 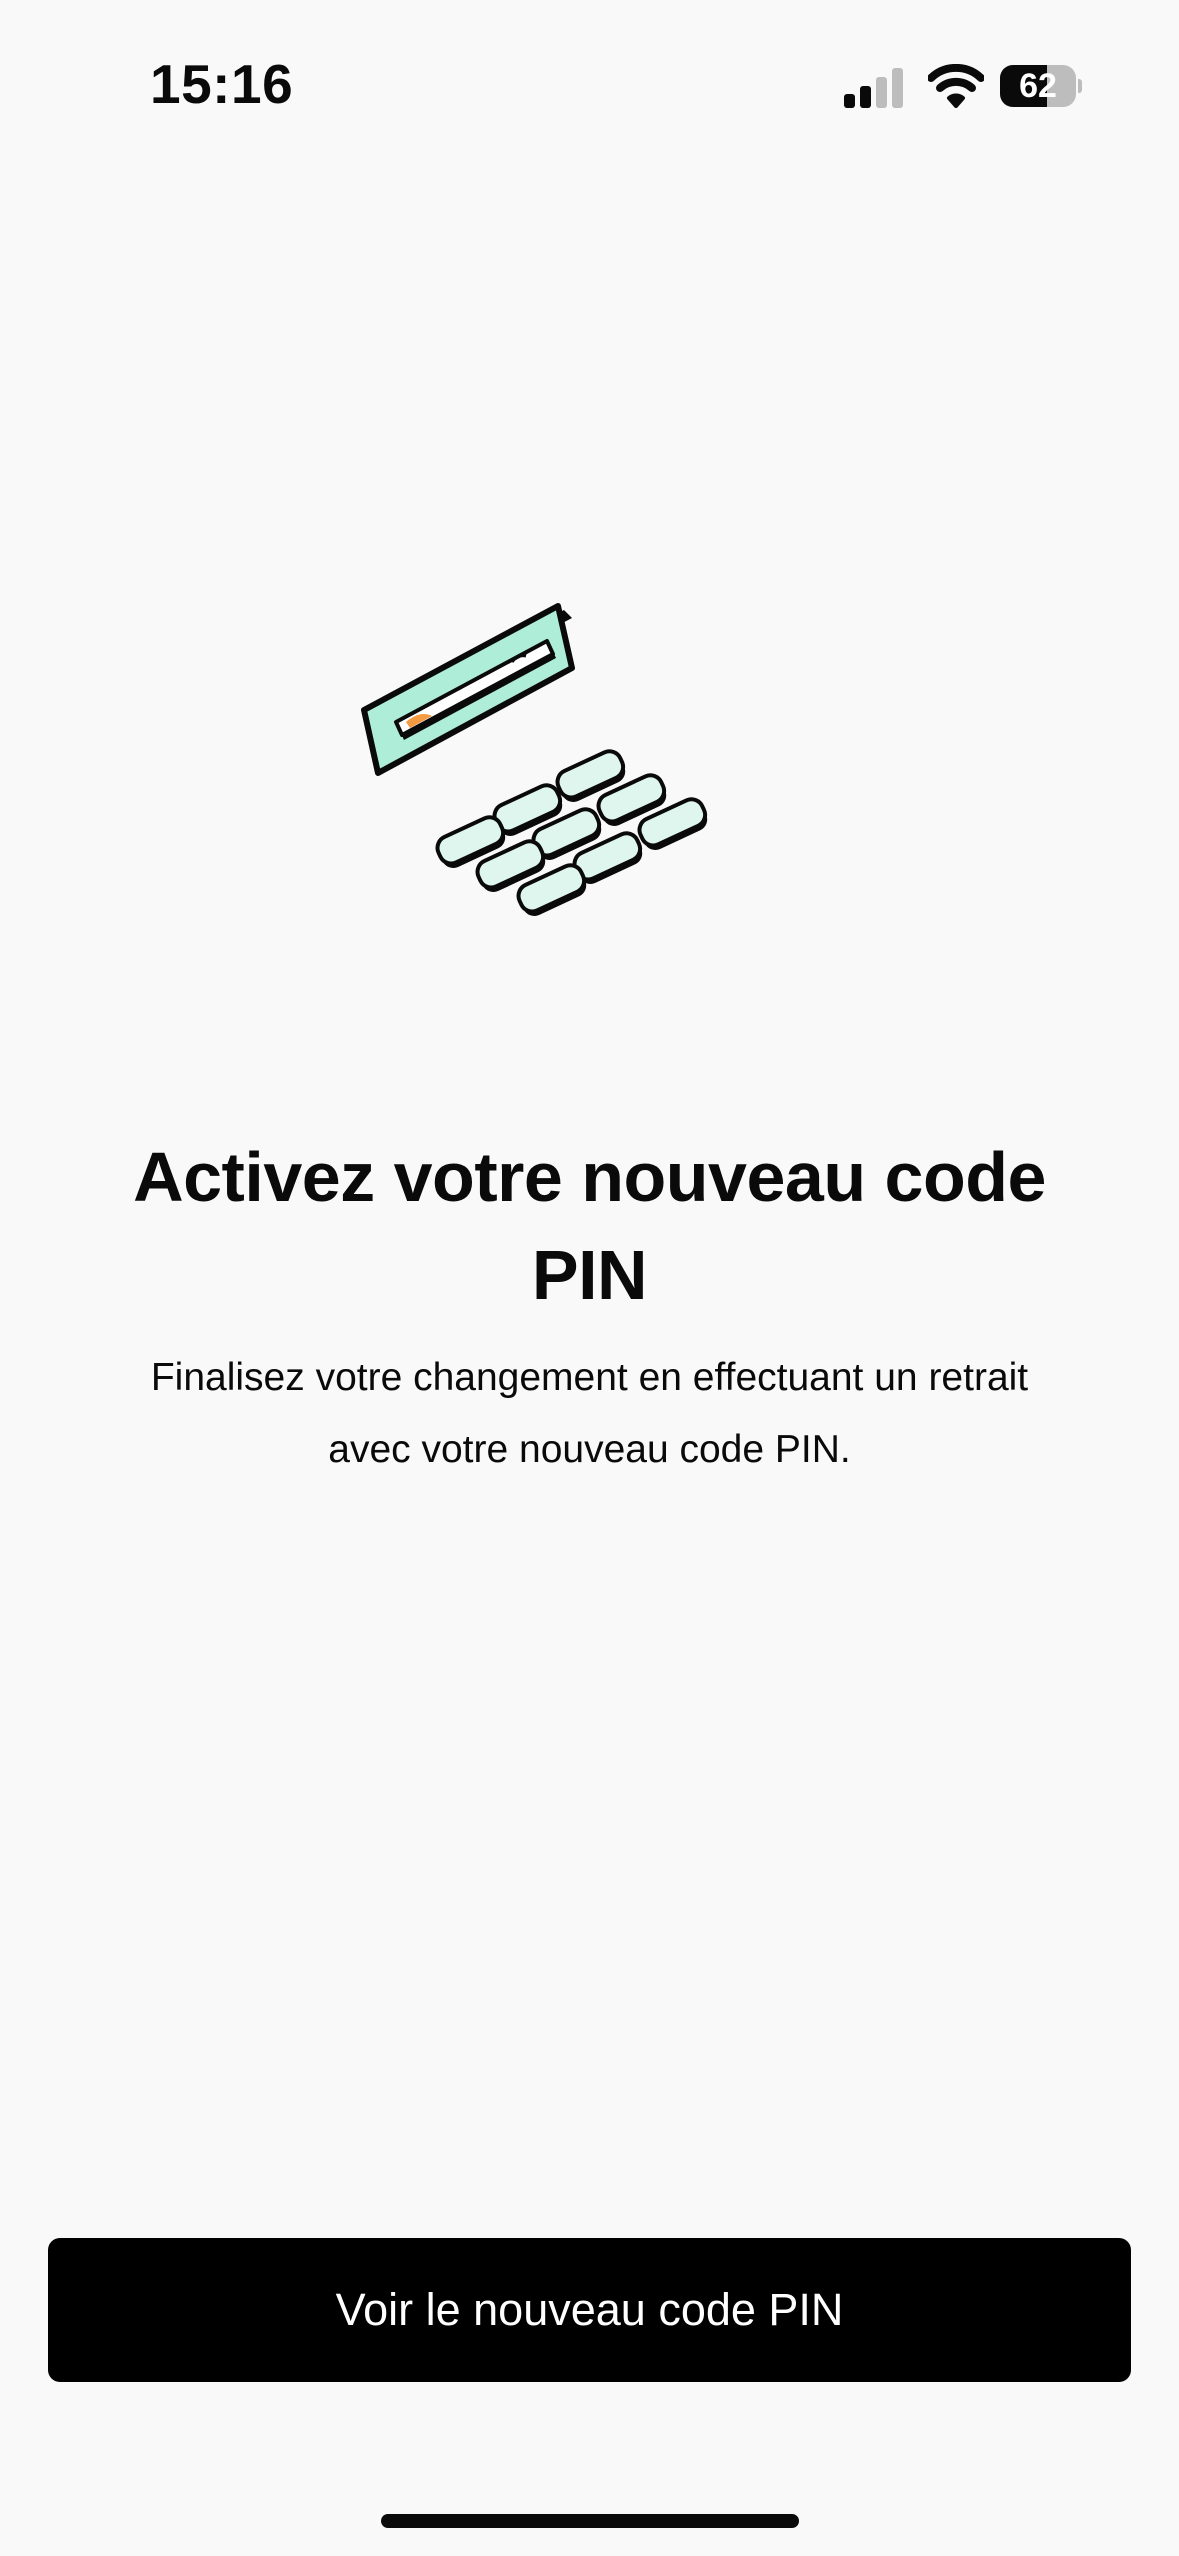 What do you see at coordinates (1080, 86) in the screenshot?
I see `battery-cap` at bounding box center [1080, 86].